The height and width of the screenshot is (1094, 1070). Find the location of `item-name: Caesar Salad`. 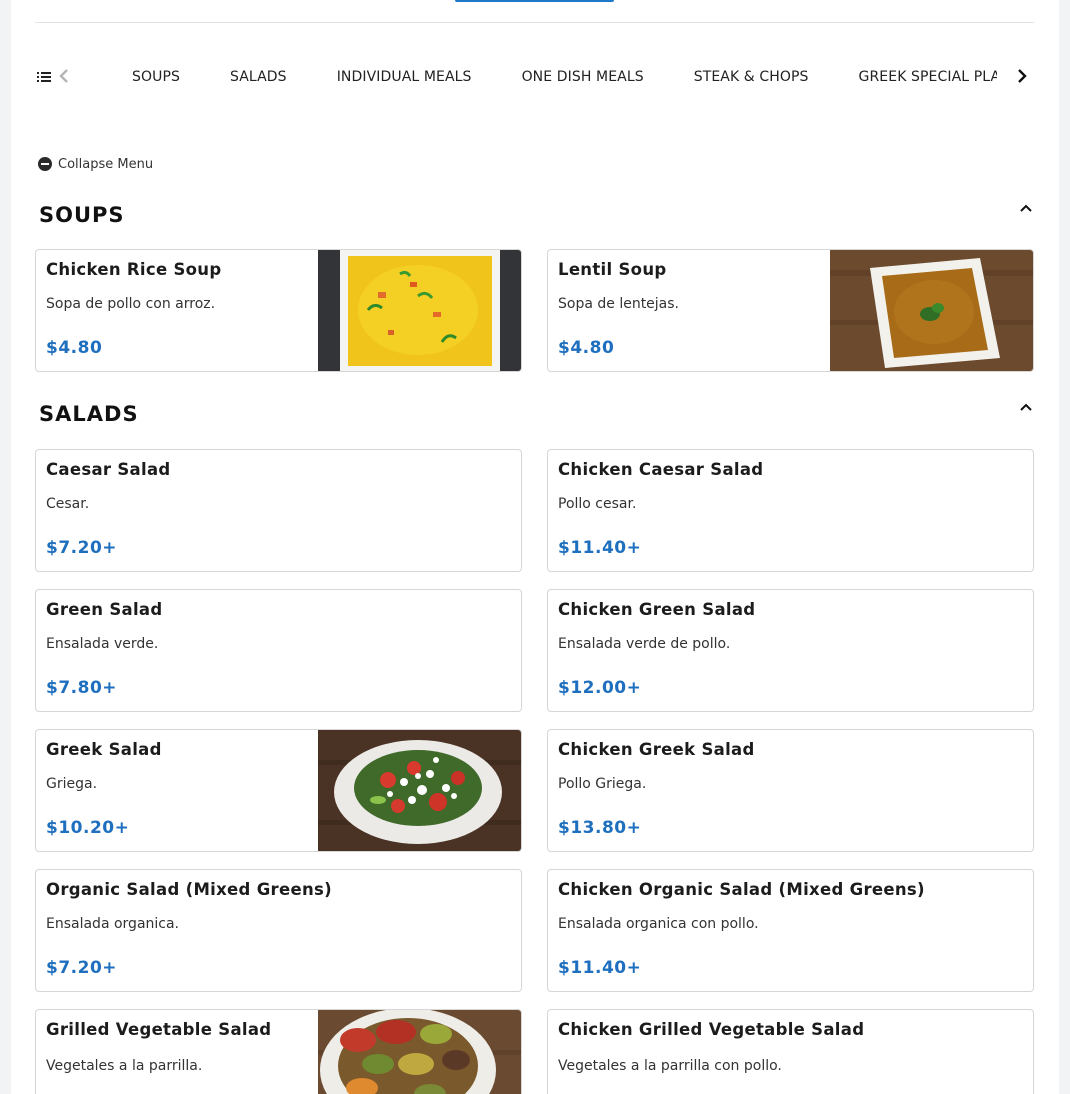

item-name: Caesar Salad is located at coordinates (108, 469).